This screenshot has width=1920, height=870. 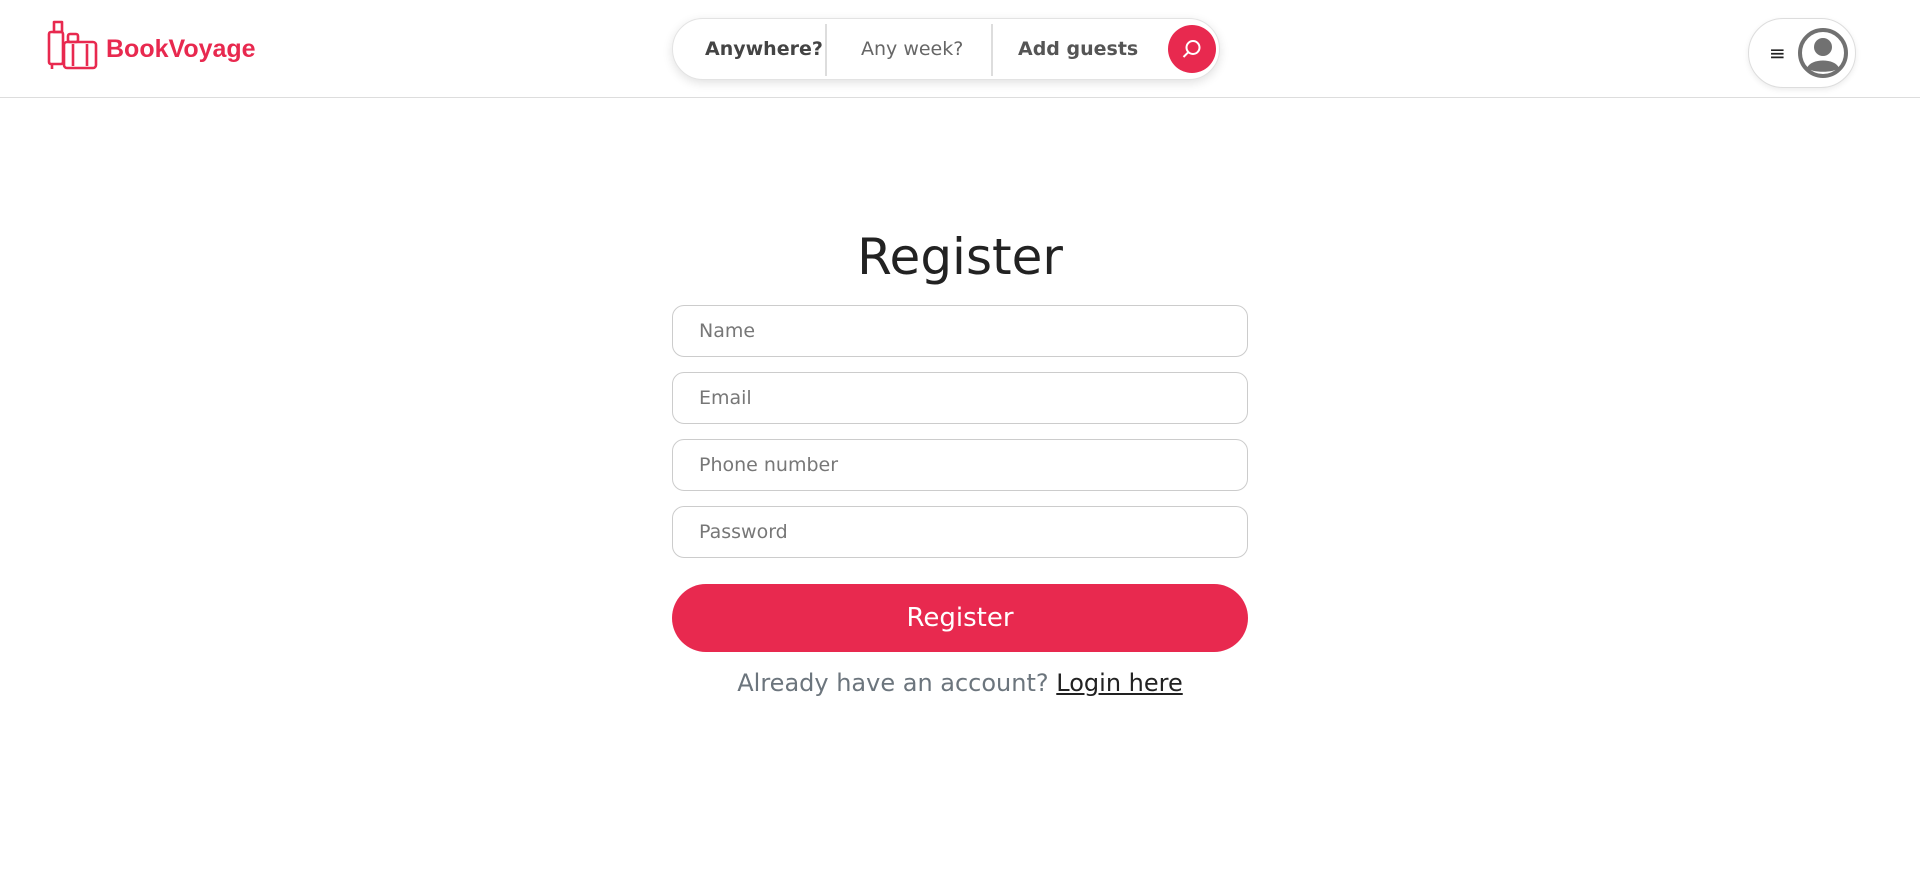 What do you see at coordinates (1777, 53) in the screenshot?
I see `hamburger-menu-icon: ≡` at bounding box center [1777, 53].